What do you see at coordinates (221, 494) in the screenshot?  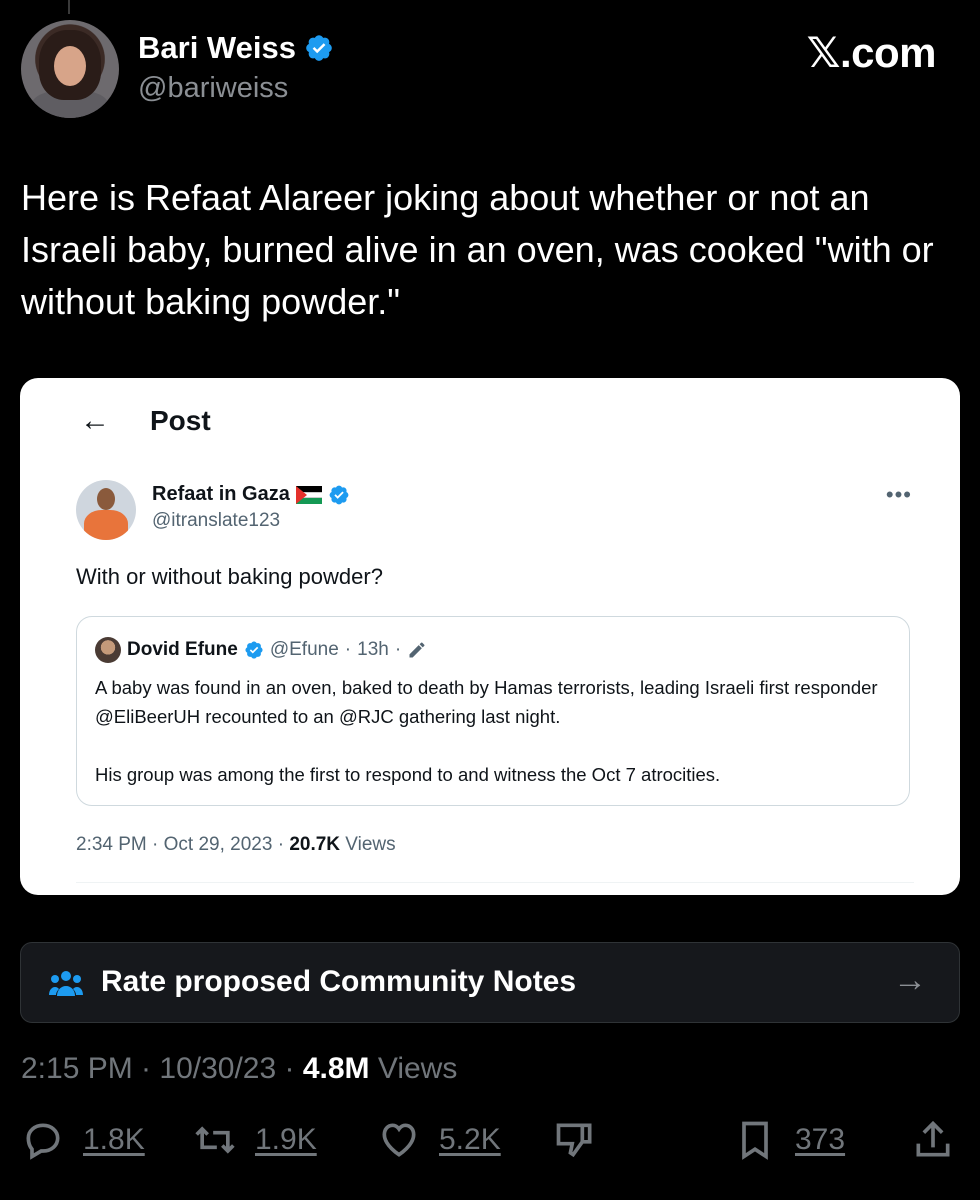 I see `embedded-author-name: Refaat in Gaza` at bounding box center [221, 494].